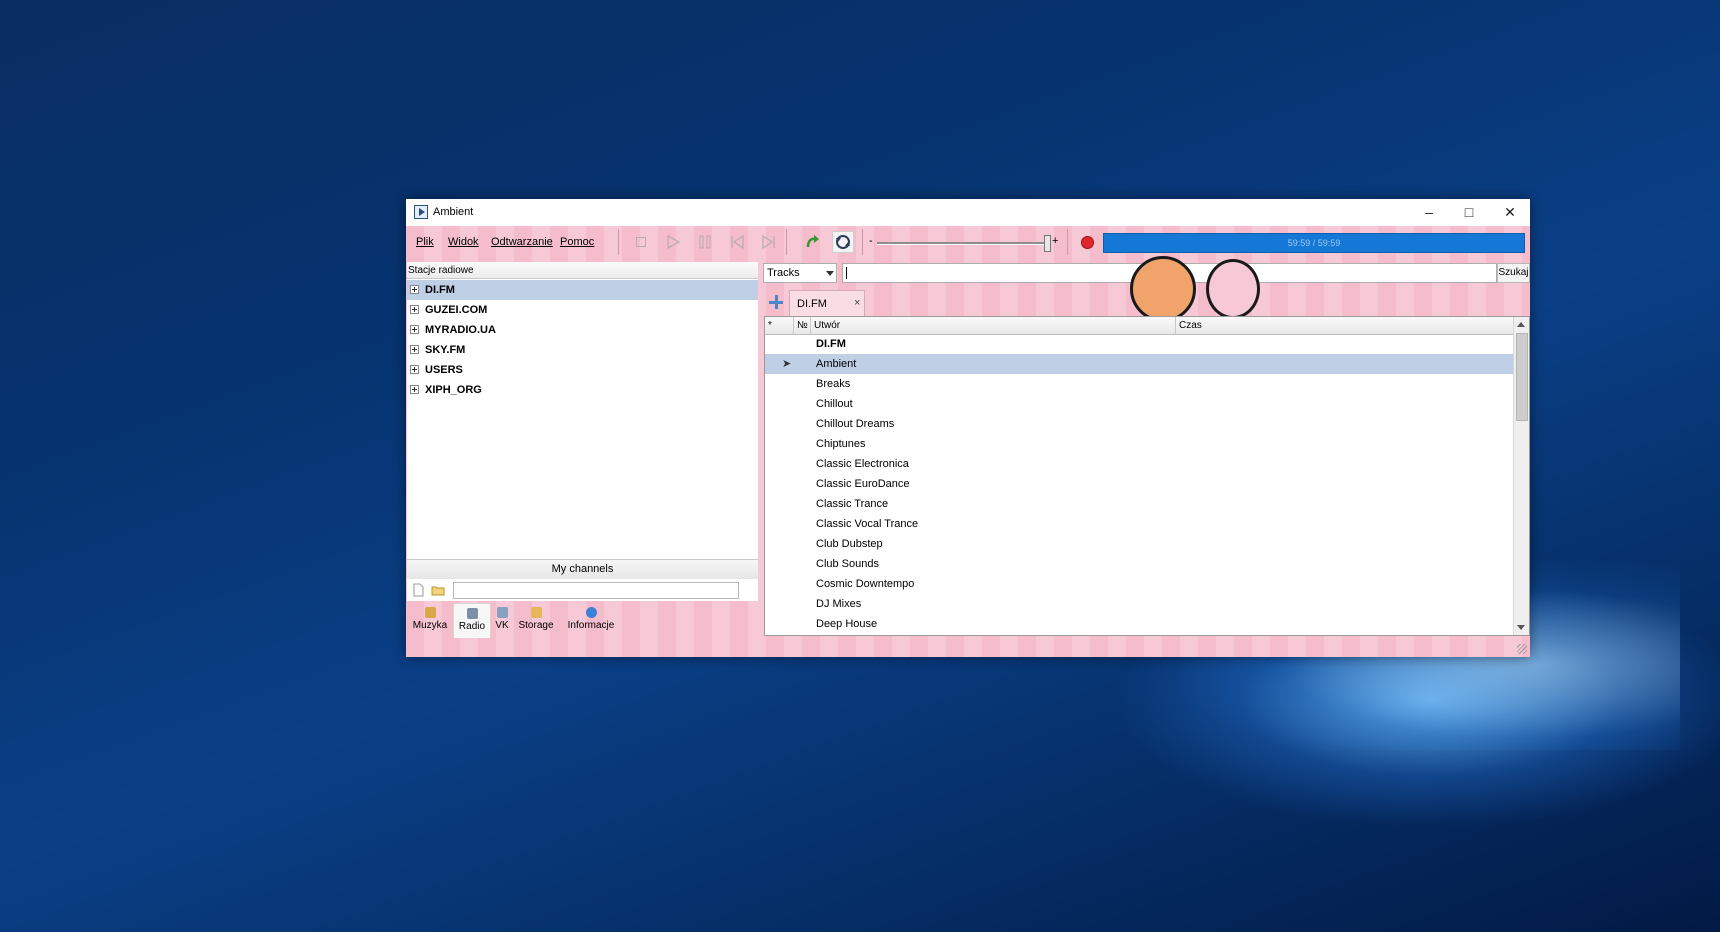  What do you see at coordinates (830, 273) in the screenshot?
I see `chevron-down-icon` at bounding box center [830, 273].